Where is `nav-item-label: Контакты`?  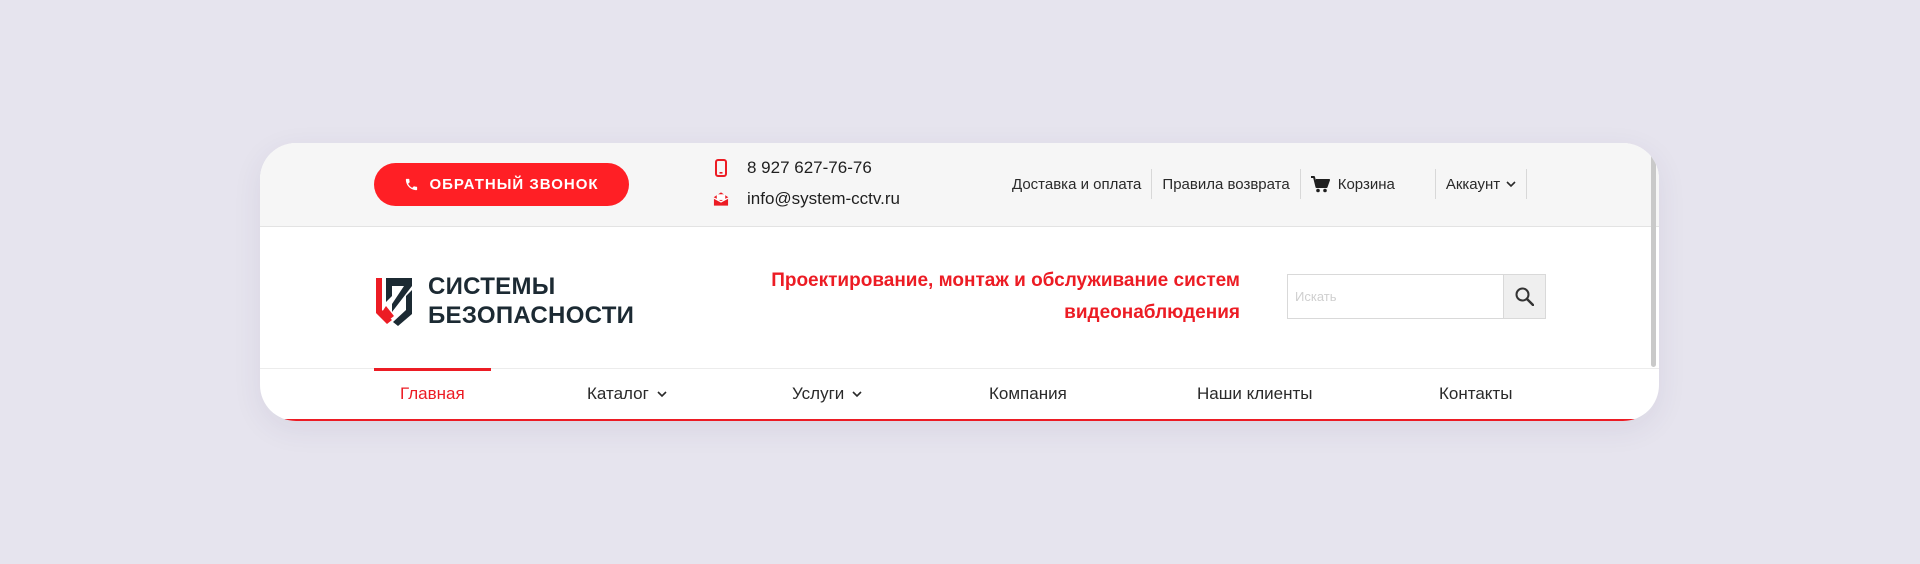 nav-item-label: Контакты is located at coordinates (1476, 393).